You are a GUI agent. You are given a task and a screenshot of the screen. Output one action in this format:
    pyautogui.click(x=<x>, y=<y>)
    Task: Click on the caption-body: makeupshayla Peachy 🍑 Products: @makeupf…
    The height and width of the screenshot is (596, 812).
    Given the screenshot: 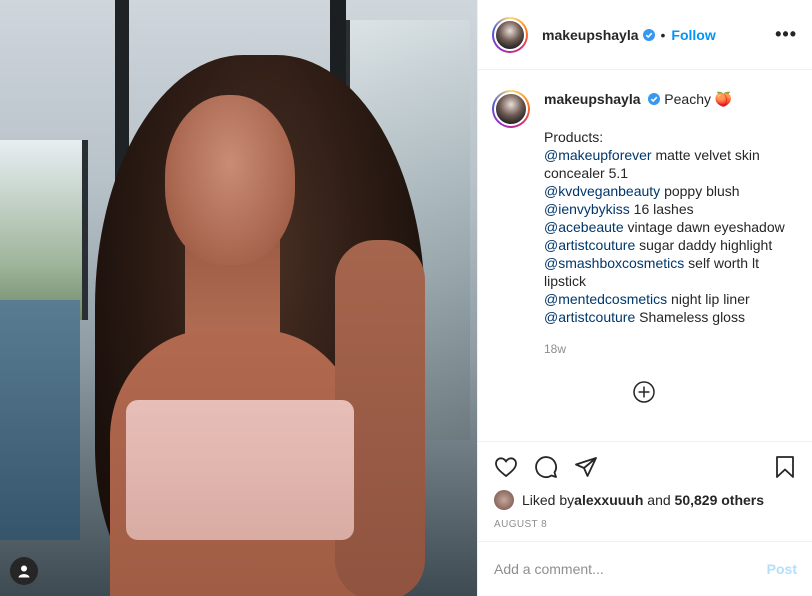 What is the action you would take?
    pyautogui.click(x=669, y=224)
    